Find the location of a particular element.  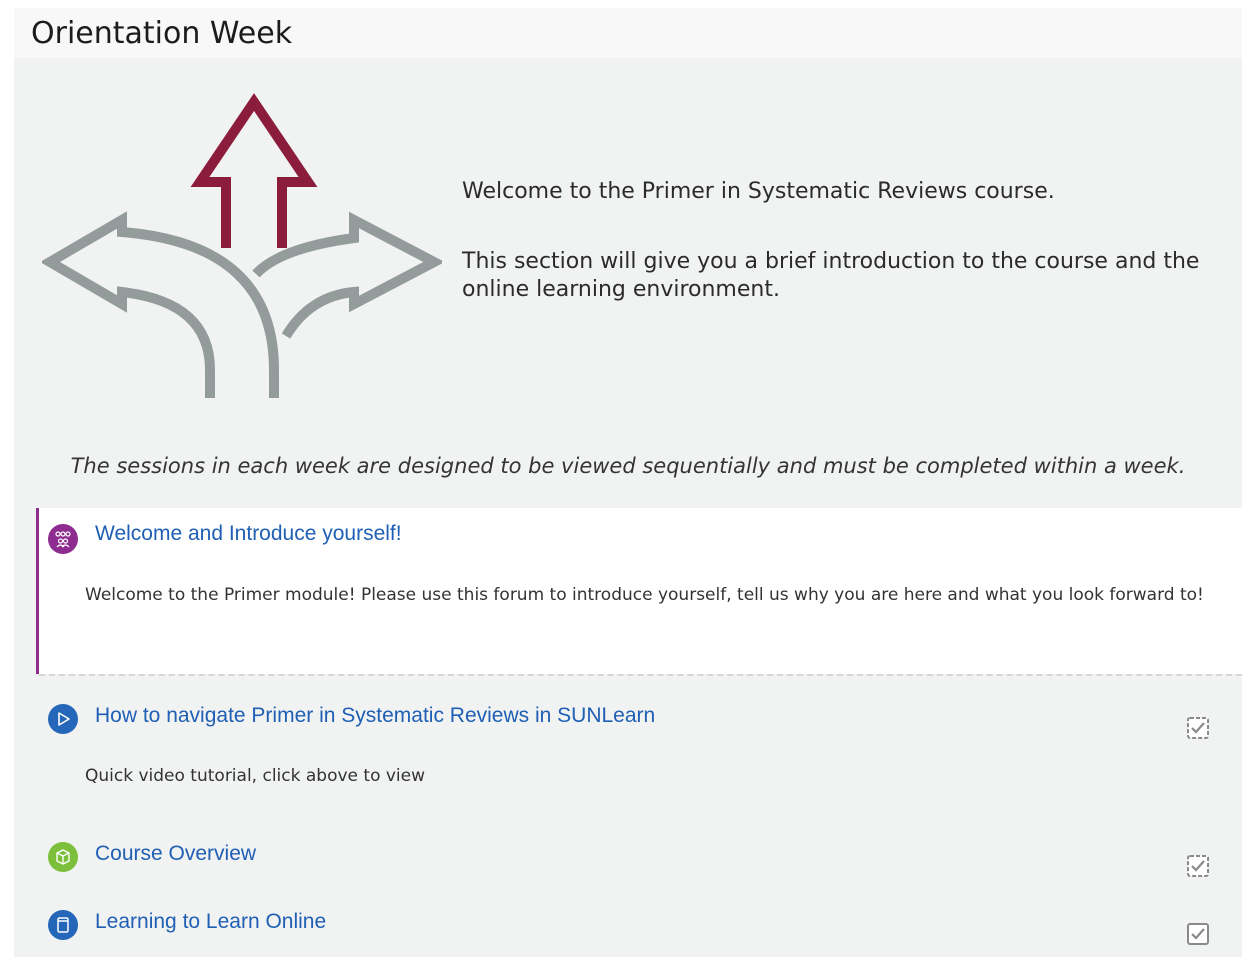

crossroads-arrows-illustration is located at coordinates (242, 245).